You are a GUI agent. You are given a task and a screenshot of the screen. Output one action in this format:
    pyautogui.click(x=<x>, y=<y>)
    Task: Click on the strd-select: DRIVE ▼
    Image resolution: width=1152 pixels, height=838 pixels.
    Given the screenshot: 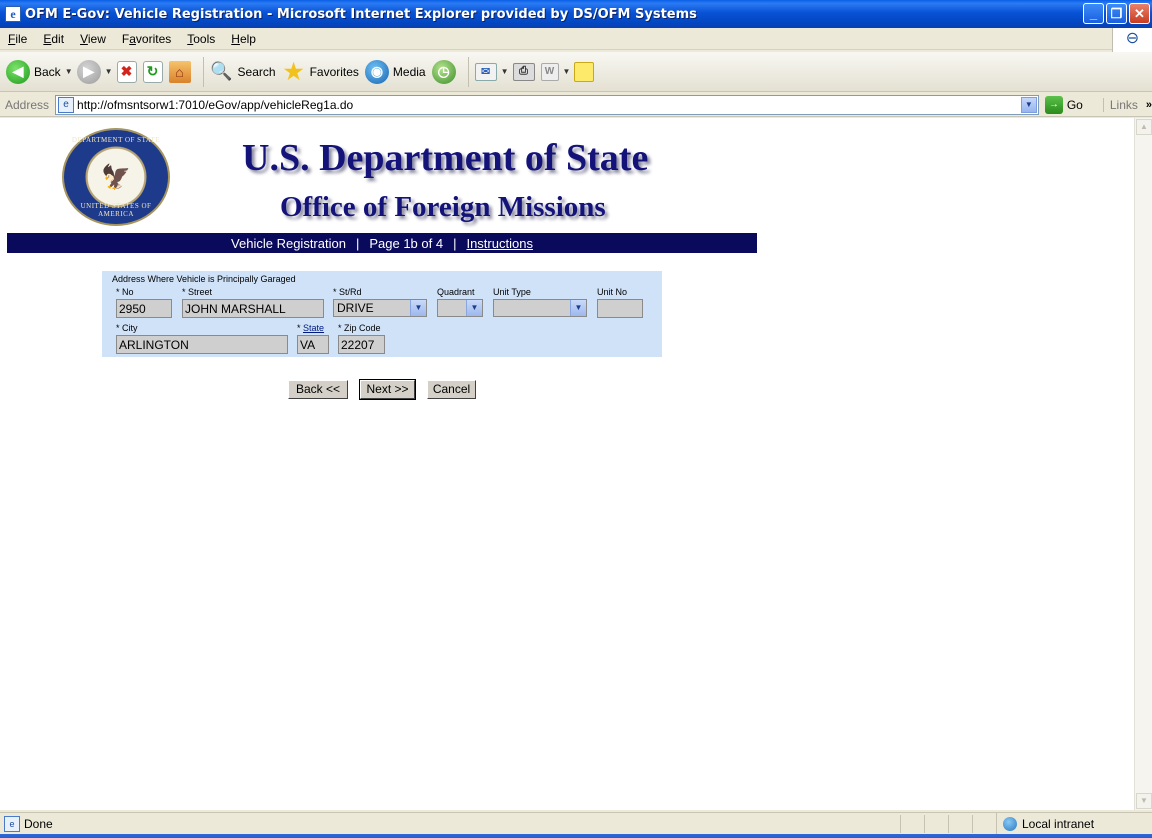 What is the action you would take?
    pyautogui.click(x=380, y=308)
    